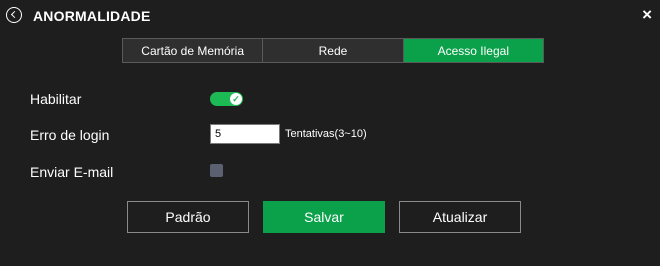 The width and height of the screenshot is (660, 266). I want to click on check-icon: ✓, so click(236, 99).